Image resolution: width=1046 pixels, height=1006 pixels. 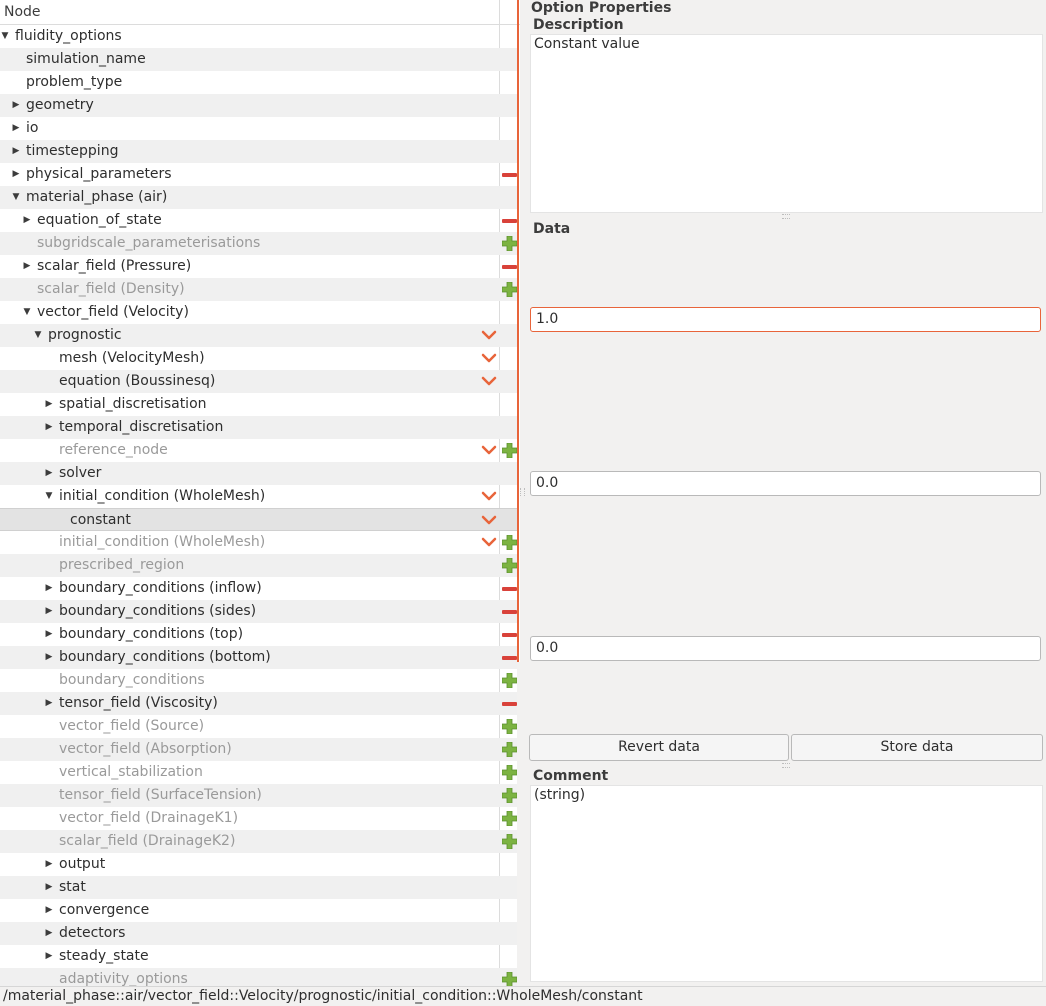 I want to click on pane-splitter, so click(x=518, y=331).